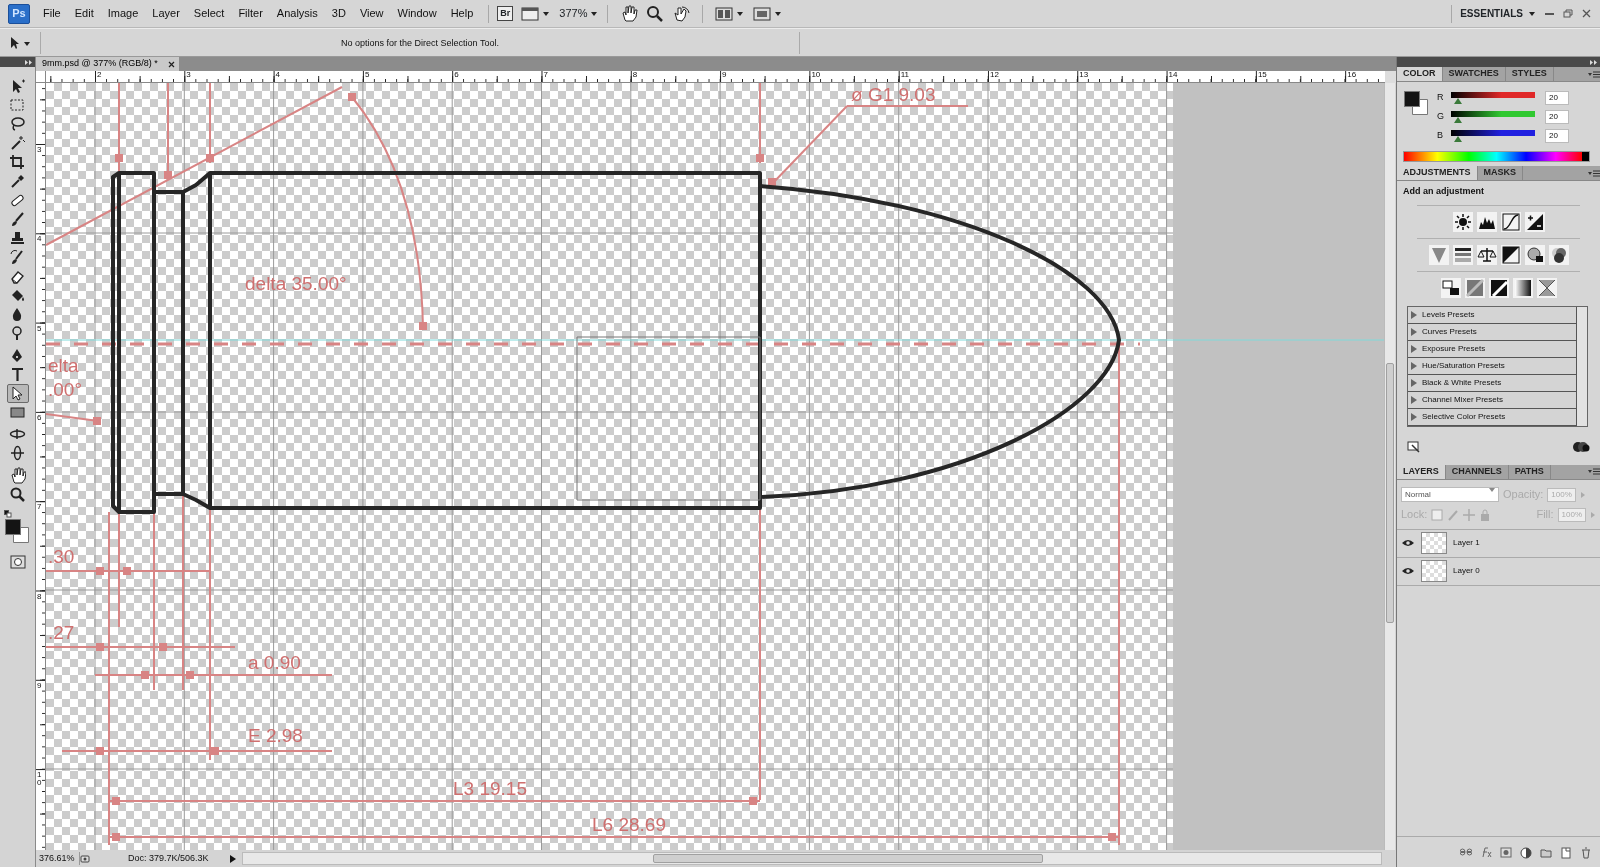 Image resolution: width=1600 pixels, height=867 pixels. What do you see at coordinates (1567, 13) in the screenshot?
I see `restore-button` at bounding box center [1567, 13].